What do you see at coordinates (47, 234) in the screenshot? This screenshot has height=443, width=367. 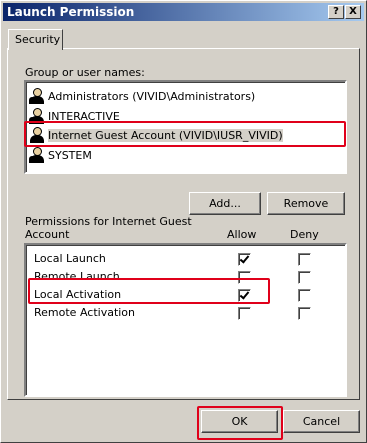 I see `permissions-label-line2: Account` at bounding box center [47, 234].